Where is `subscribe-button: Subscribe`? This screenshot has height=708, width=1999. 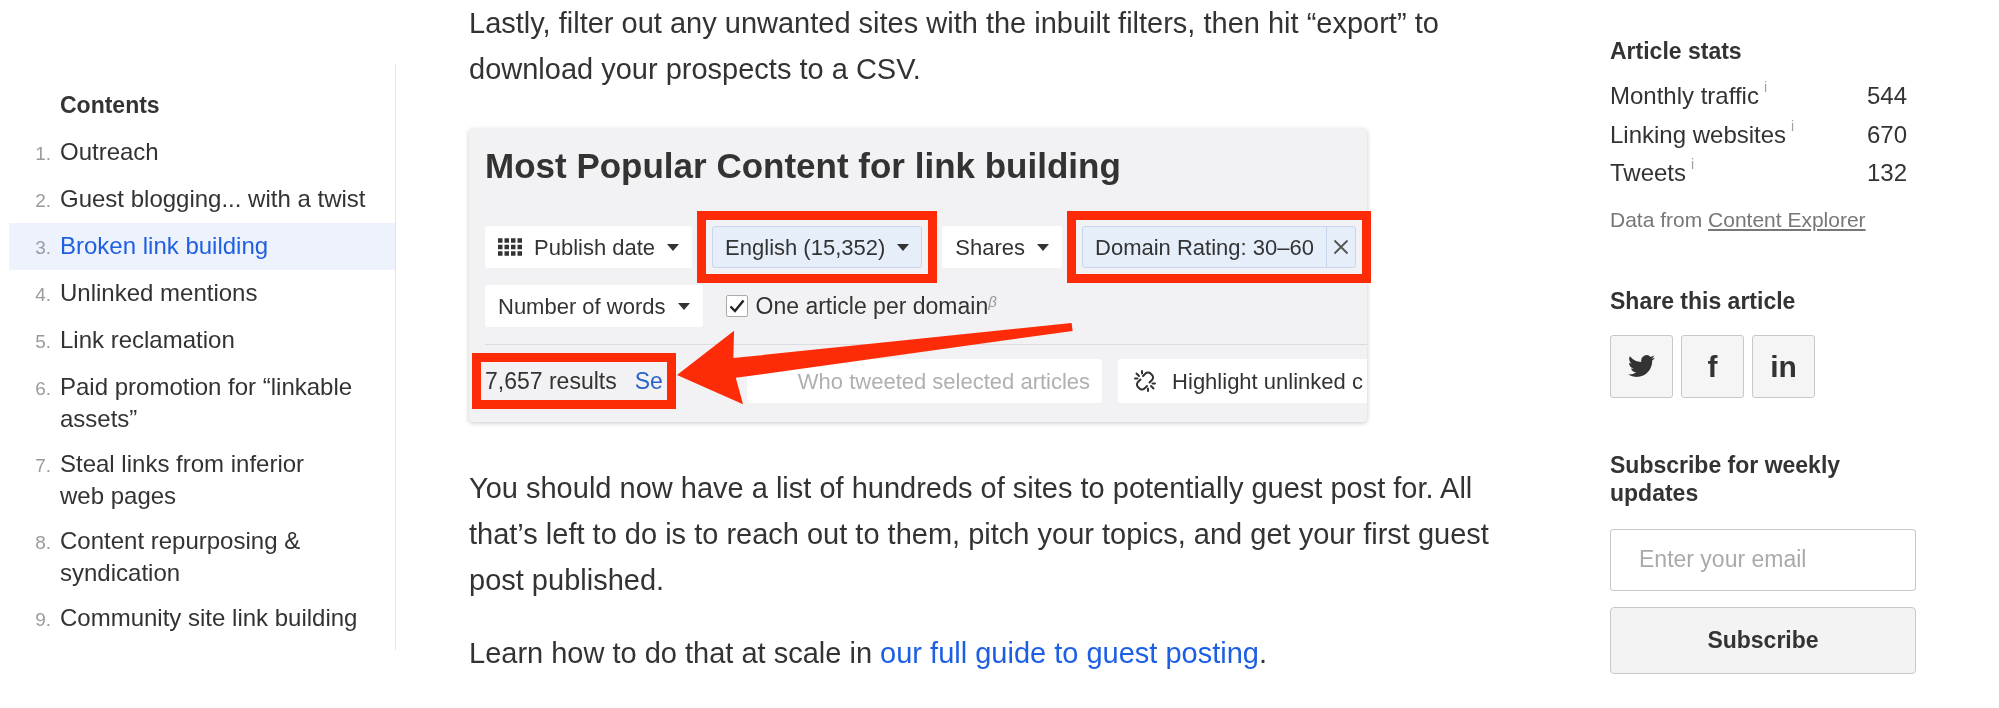 subscribe-button: Subscribe is located at coordinates (1763, 640).